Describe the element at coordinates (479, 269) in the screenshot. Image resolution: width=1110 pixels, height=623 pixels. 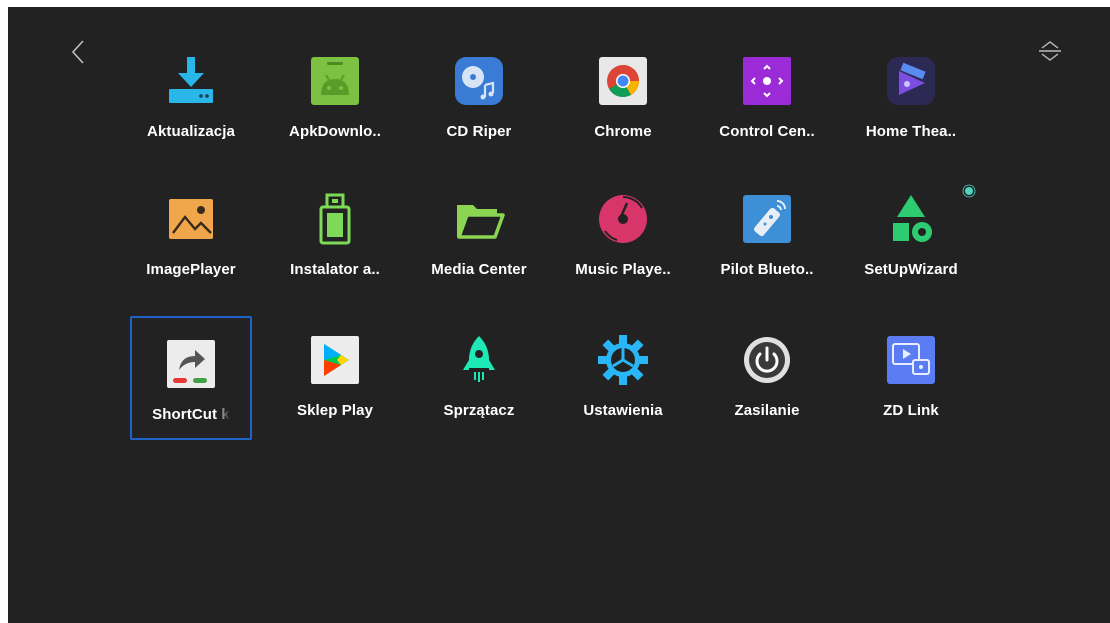
I see `app-label: Media Center` at that location.